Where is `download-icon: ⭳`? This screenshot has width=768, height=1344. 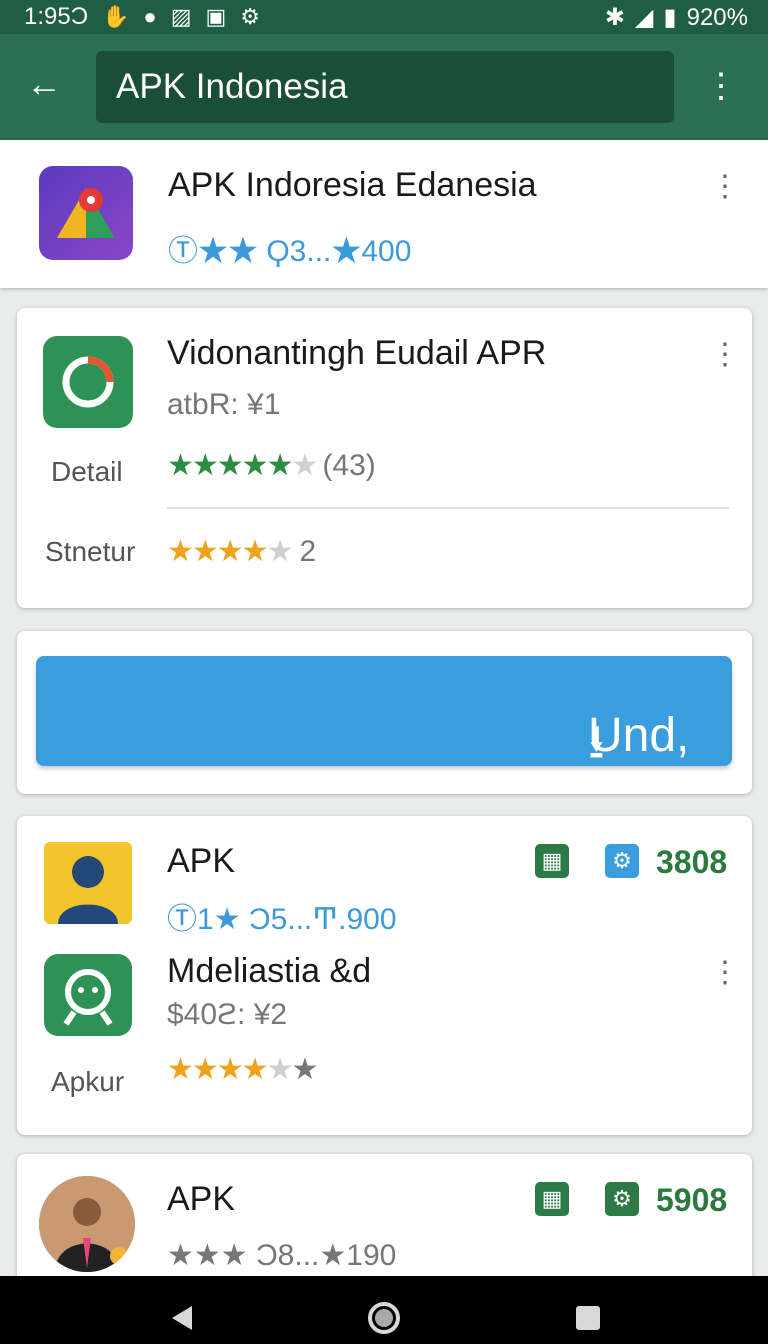
download-icon: ⭳ is located at coordinates (596, 742).